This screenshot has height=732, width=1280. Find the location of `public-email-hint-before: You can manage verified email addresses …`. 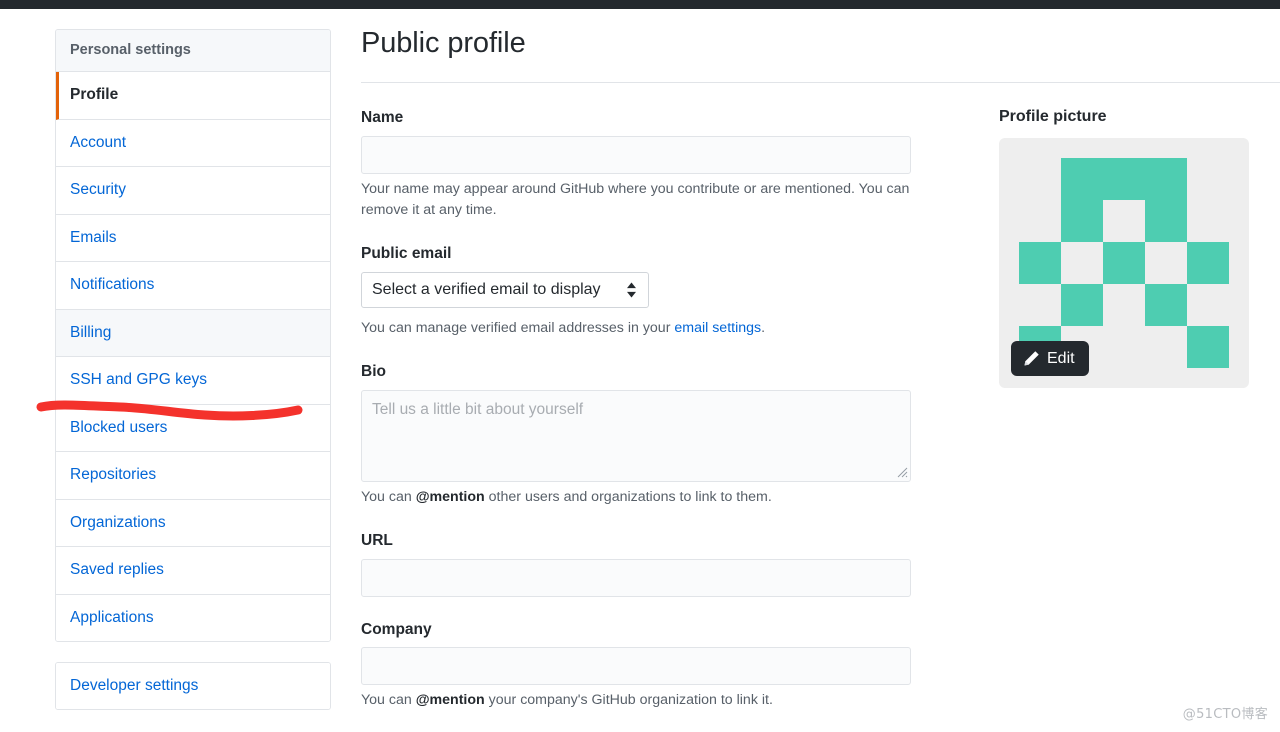

public-email-hint-before: You can manage verified email addresses … is located at coordinates (518, 327).